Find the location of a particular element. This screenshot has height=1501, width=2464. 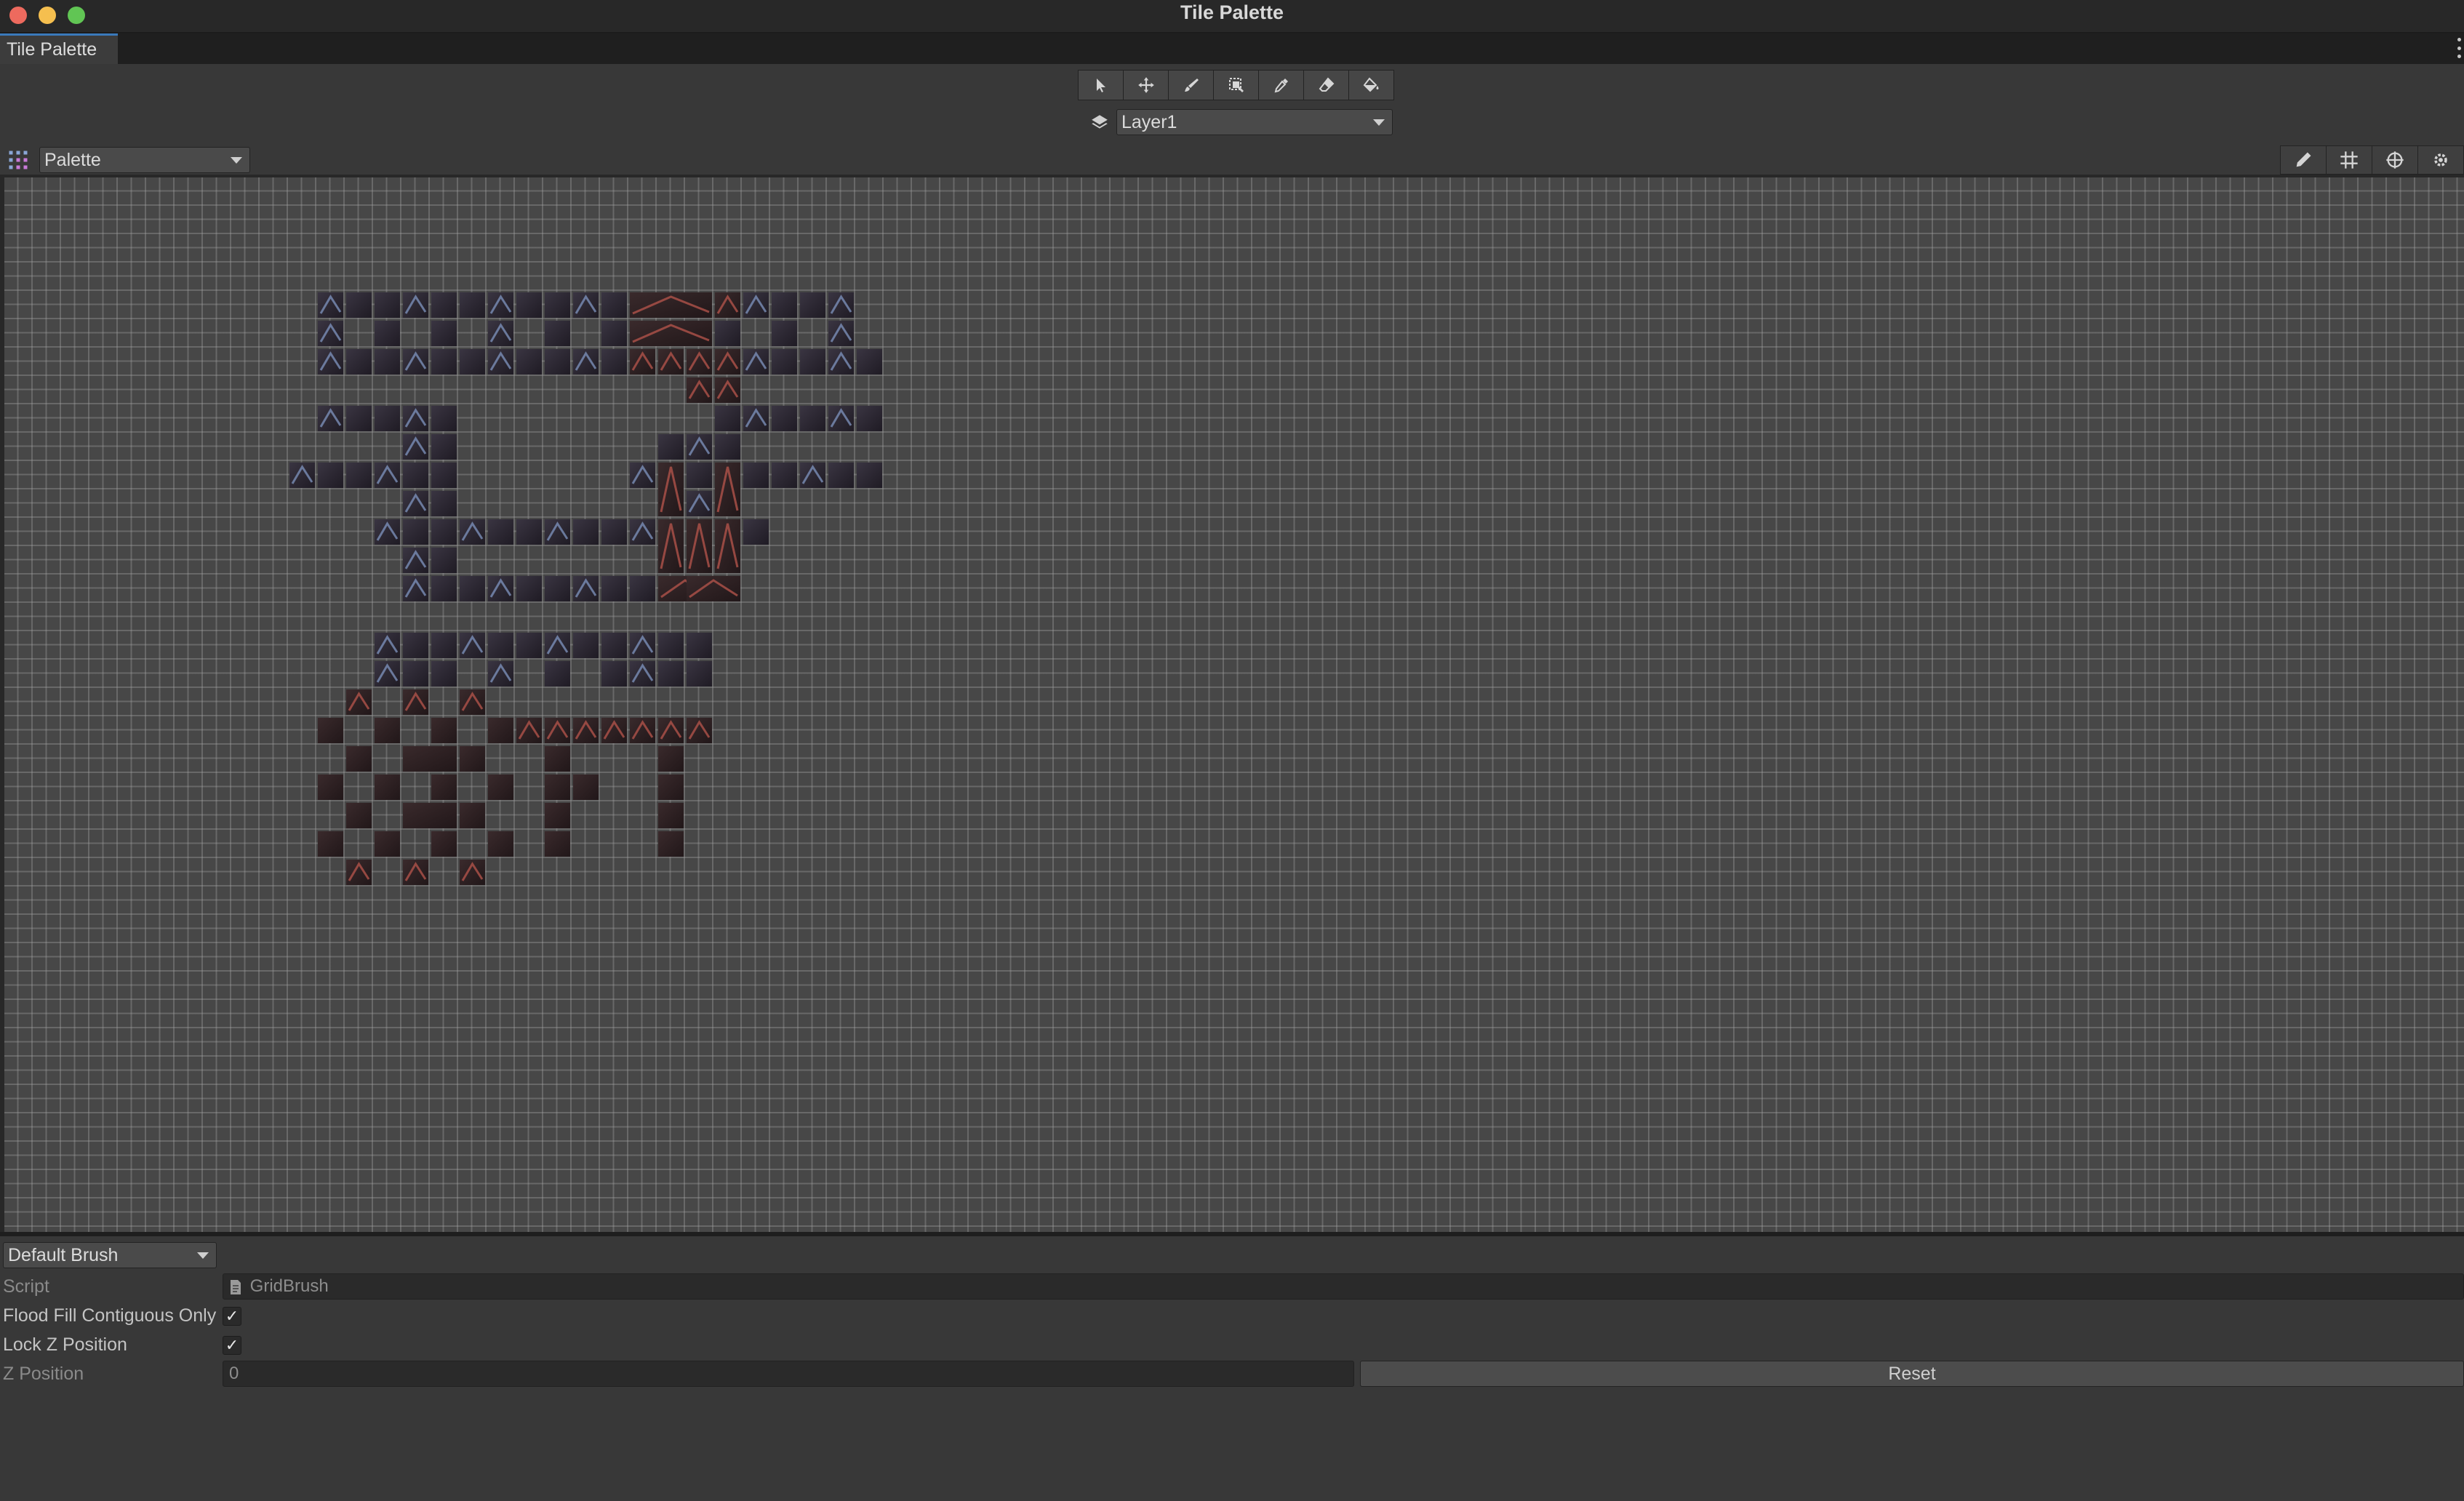

reset-button: Reset is located at coordinates (1912, 1374).